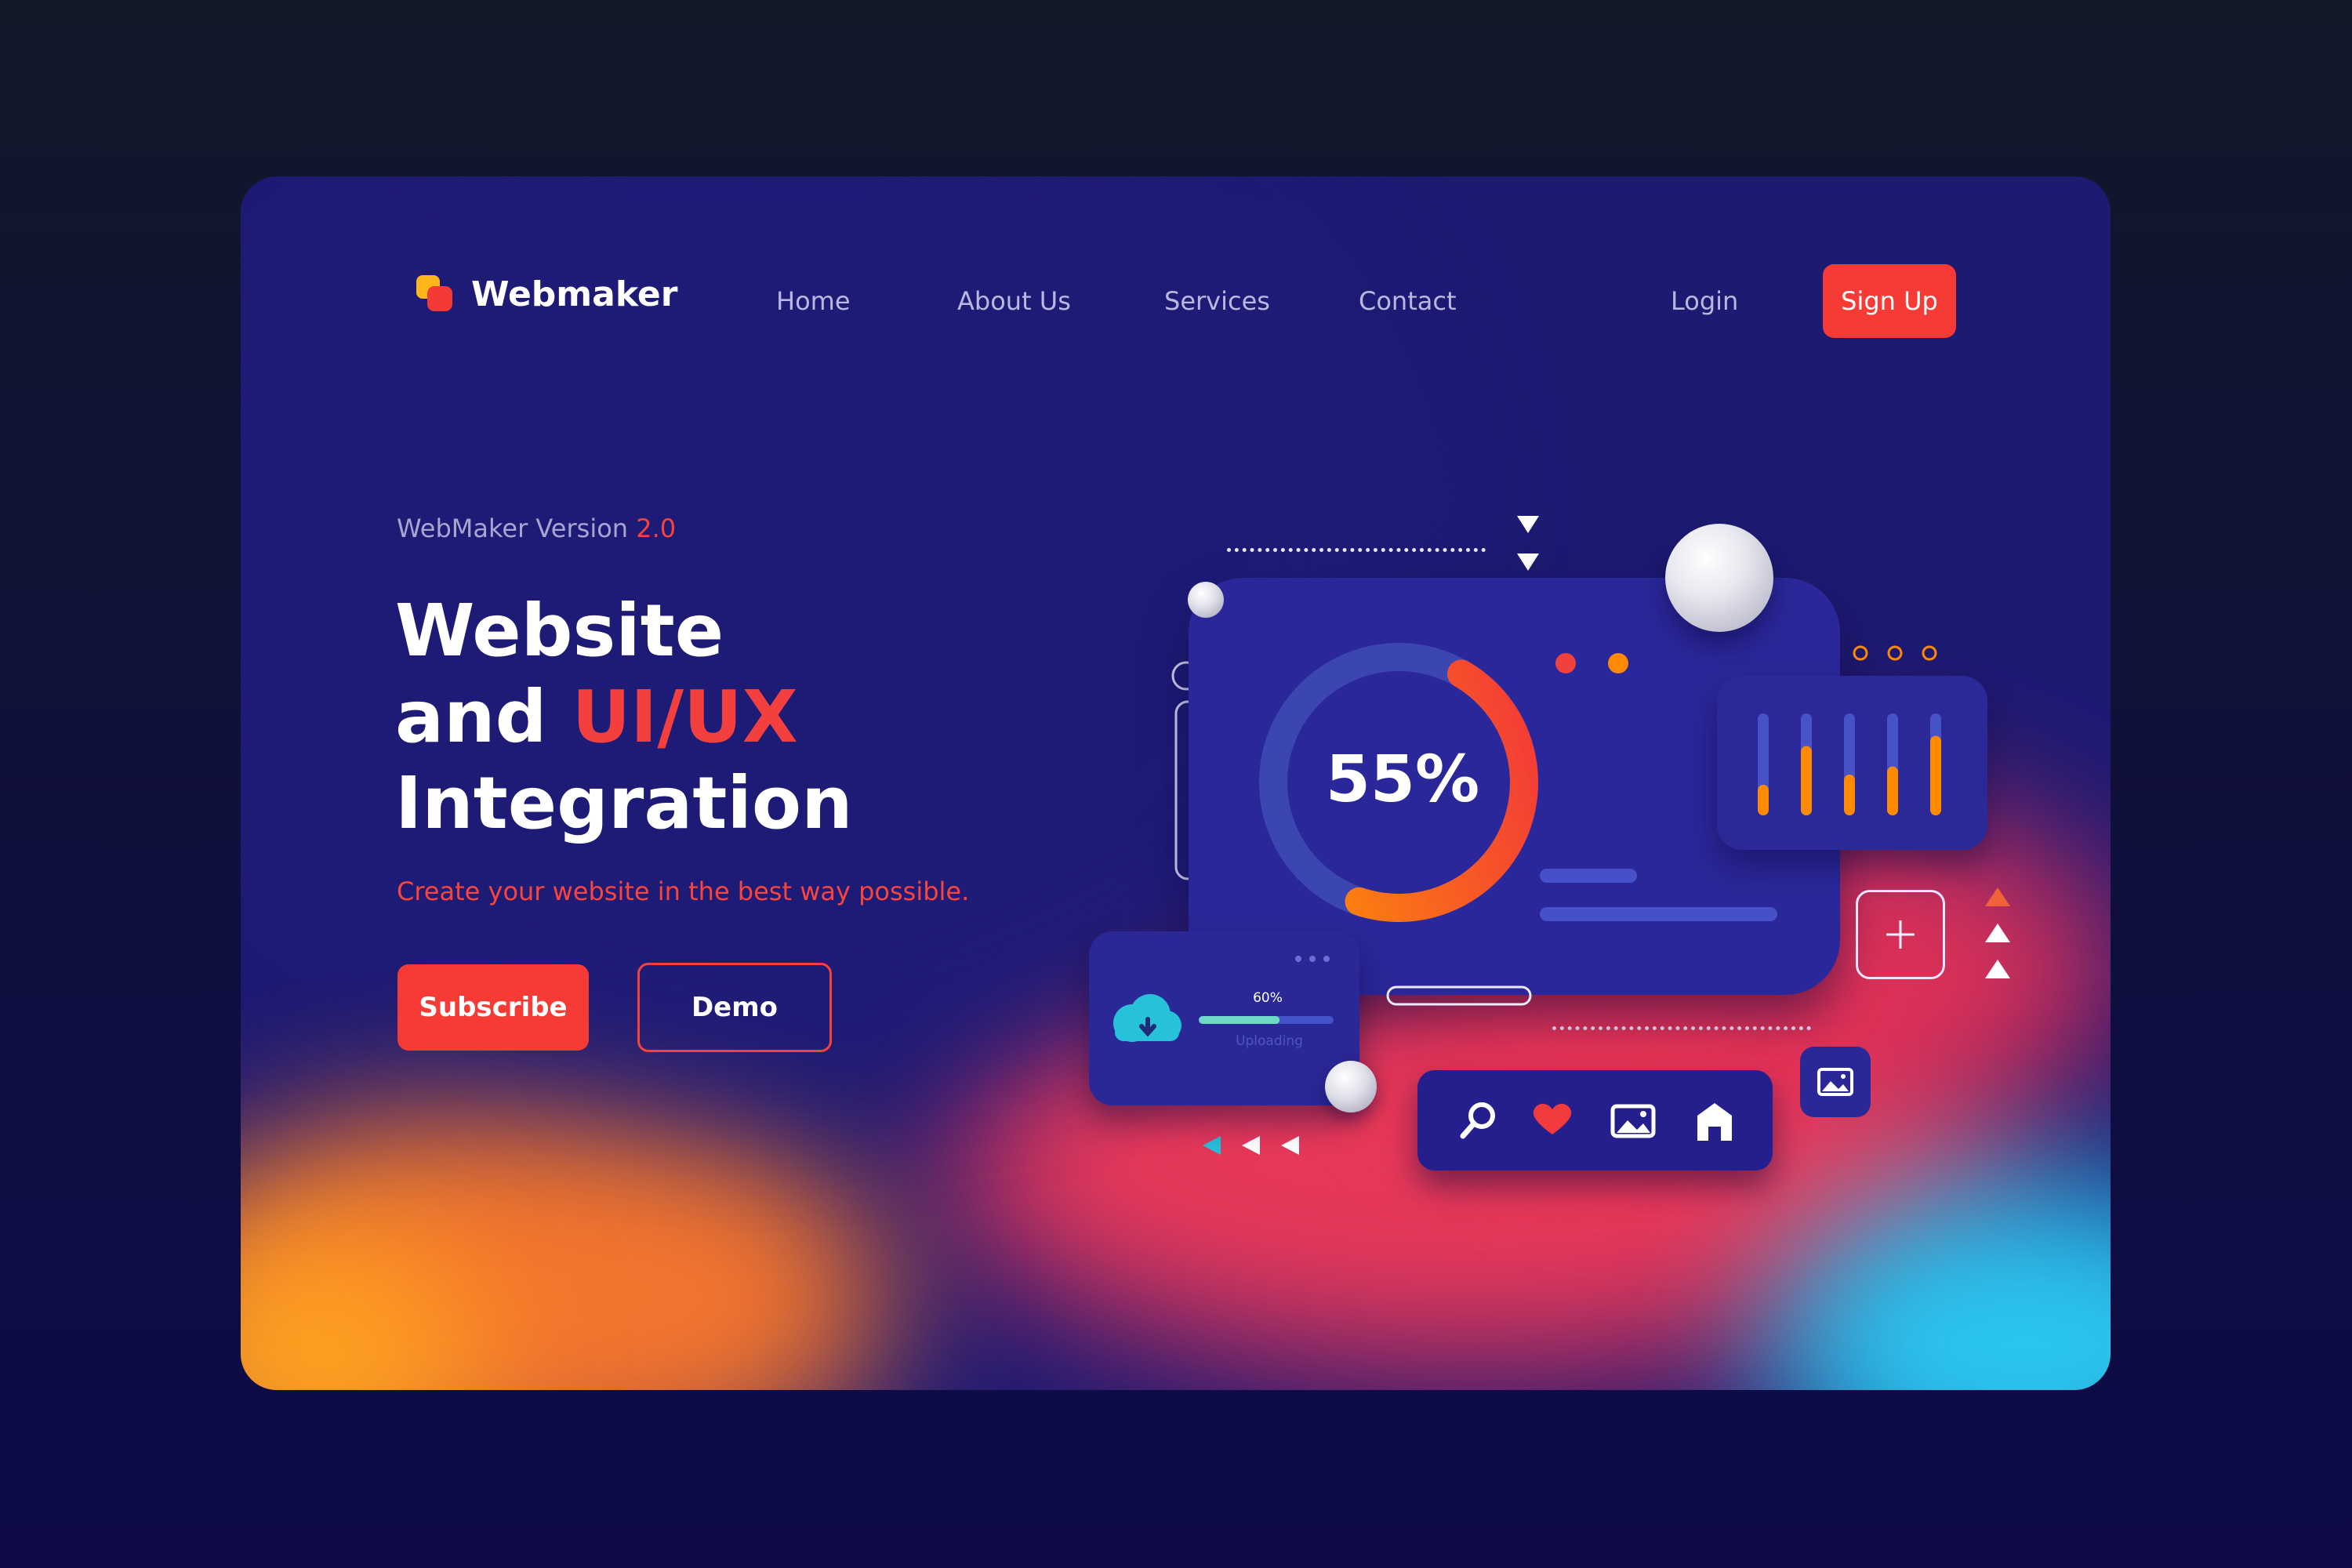  Describe the element at coordinates (1658, 914) in the screenshot. I see `panel-line-long` at that location.